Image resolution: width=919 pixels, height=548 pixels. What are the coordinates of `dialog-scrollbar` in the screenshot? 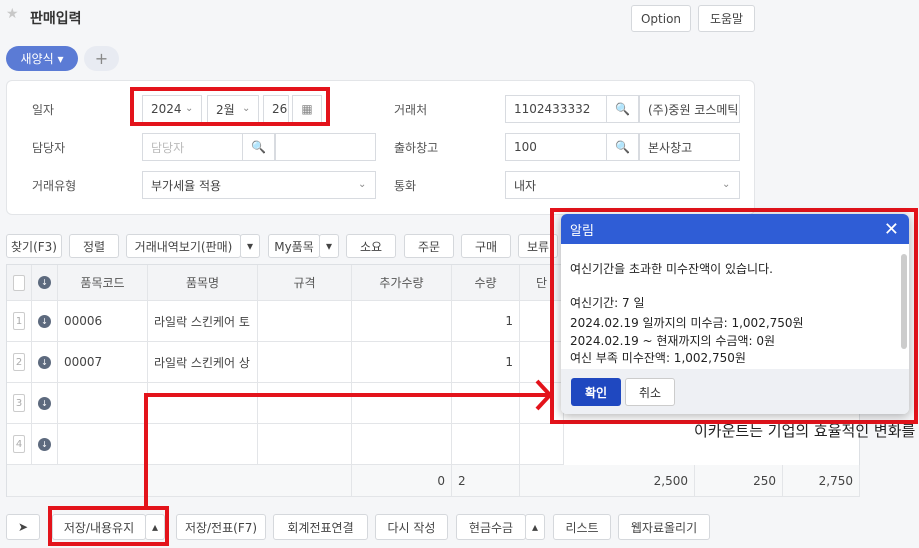 It's located at (904, 301).